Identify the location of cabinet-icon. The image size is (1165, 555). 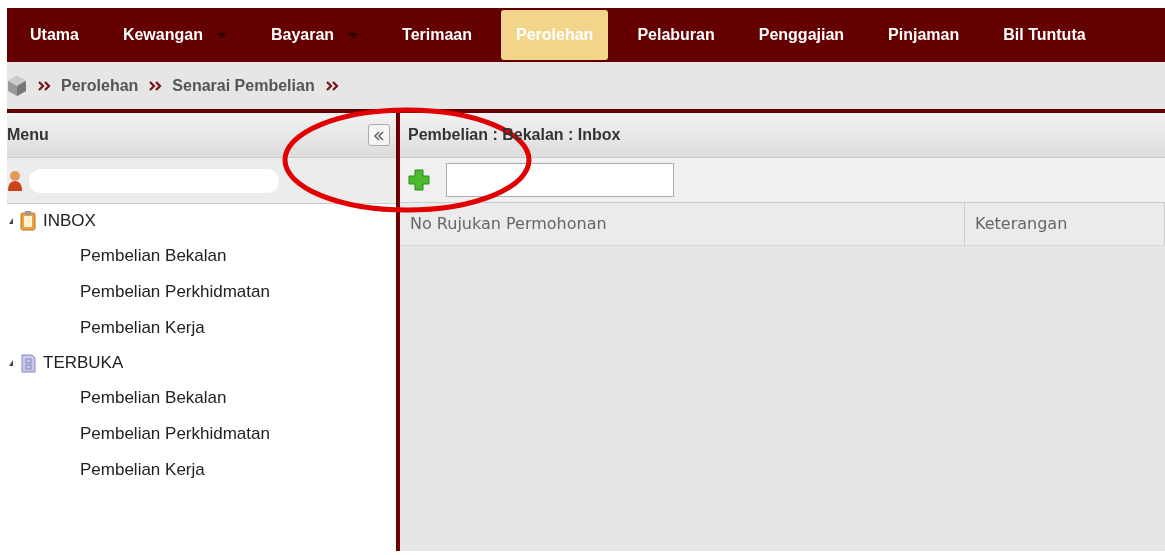
(28, 363).